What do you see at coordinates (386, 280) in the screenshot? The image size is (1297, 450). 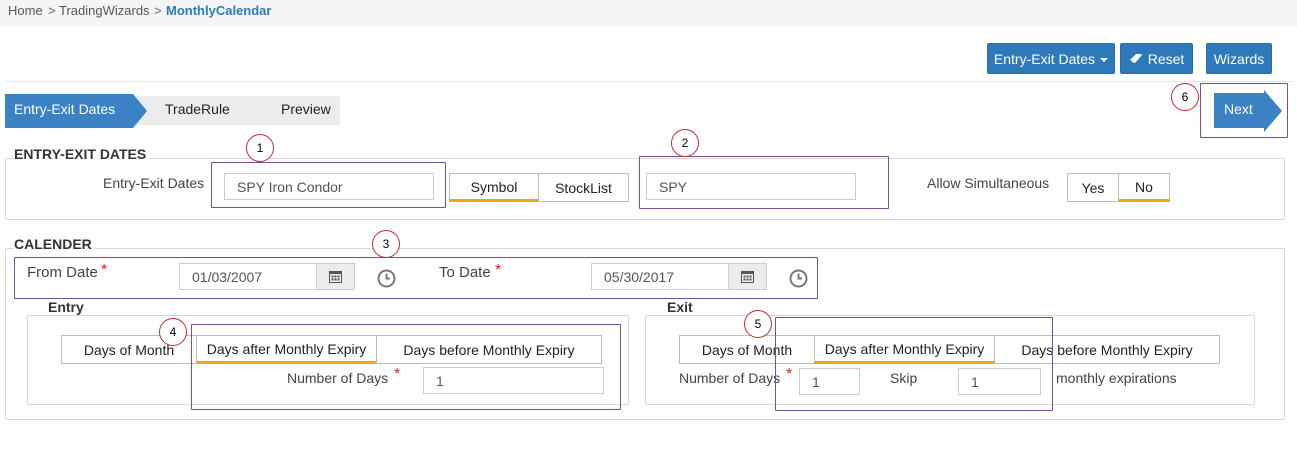 I see `from-time-clock-icon` at bounding box center [386, 280].